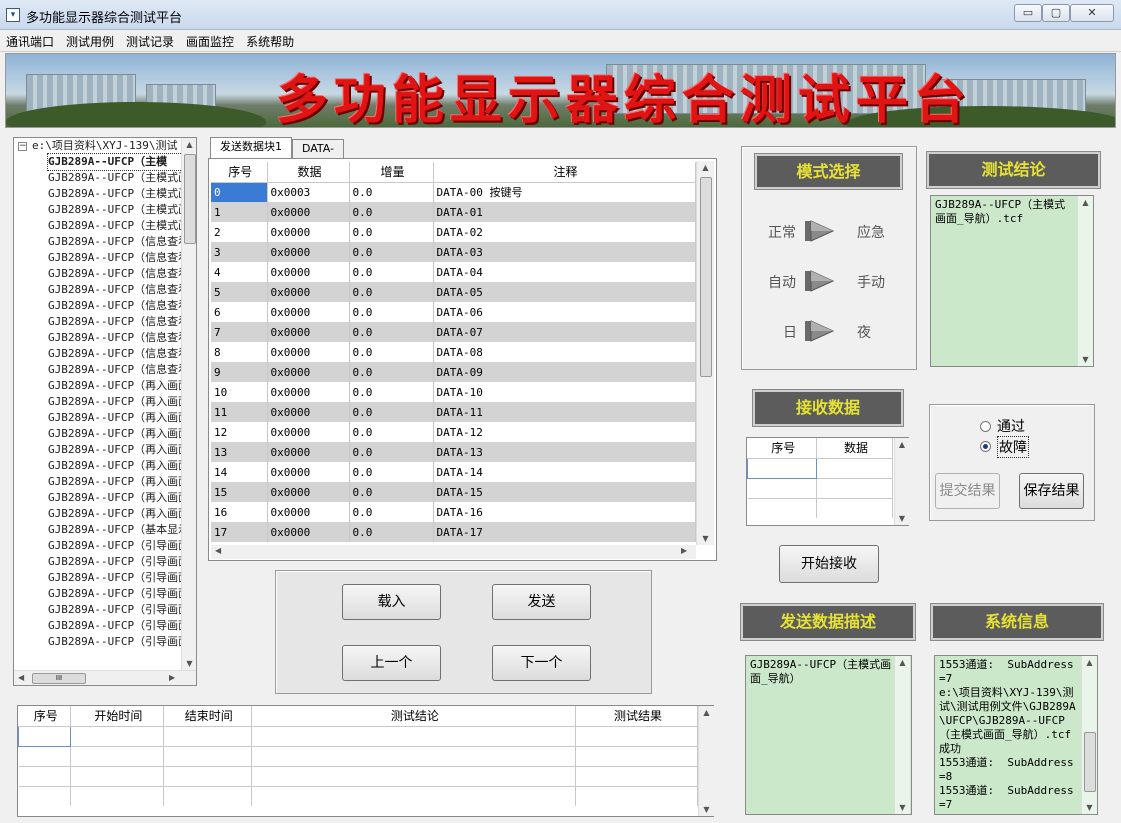  Describe the element at coordinates (150, 40) in the screenshot. I see `menu-test-record: 测试记录` at that location.